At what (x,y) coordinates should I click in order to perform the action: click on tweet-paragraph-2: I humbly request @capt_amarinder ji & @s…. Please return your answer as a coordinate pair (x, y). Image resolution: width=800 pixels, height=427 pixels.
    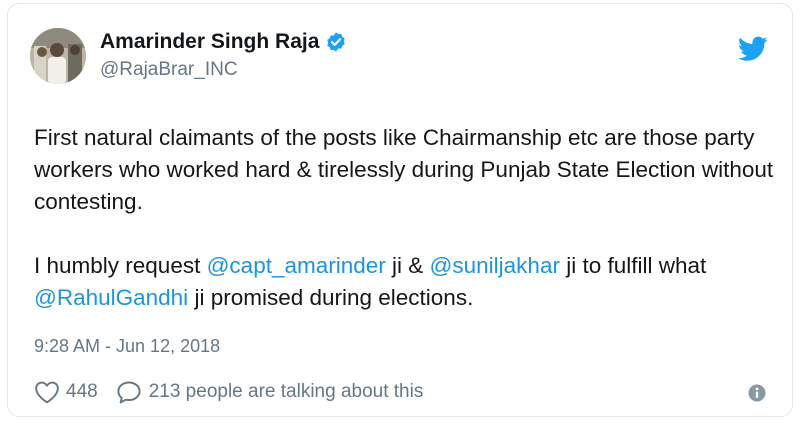
    Looking at the image, I should click on (404, 282).